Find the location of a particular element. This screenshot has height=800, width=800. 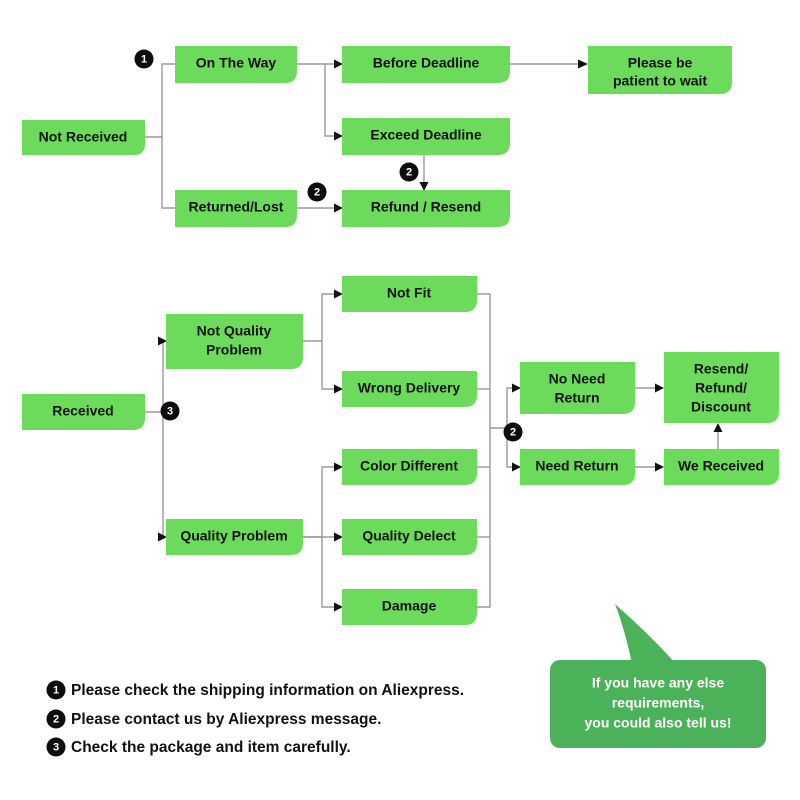

node-returned-lost-label: Returned/Lost is located at coordinates (236, 207).